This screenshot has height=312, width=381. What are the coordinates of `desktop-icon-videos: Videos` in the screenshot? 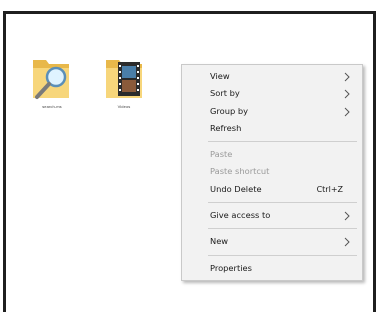 It's located at (124, 79).